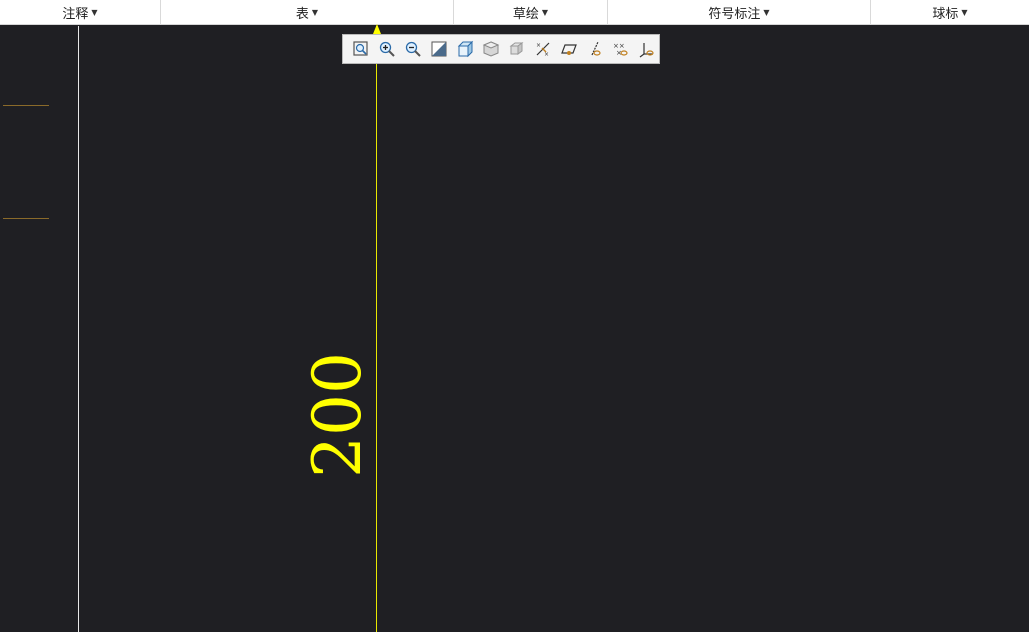  What do you see at coordinates (543, 49) in the screenshot?
I see `datum-display-icon: × ×` at bounding box center [543, 49].